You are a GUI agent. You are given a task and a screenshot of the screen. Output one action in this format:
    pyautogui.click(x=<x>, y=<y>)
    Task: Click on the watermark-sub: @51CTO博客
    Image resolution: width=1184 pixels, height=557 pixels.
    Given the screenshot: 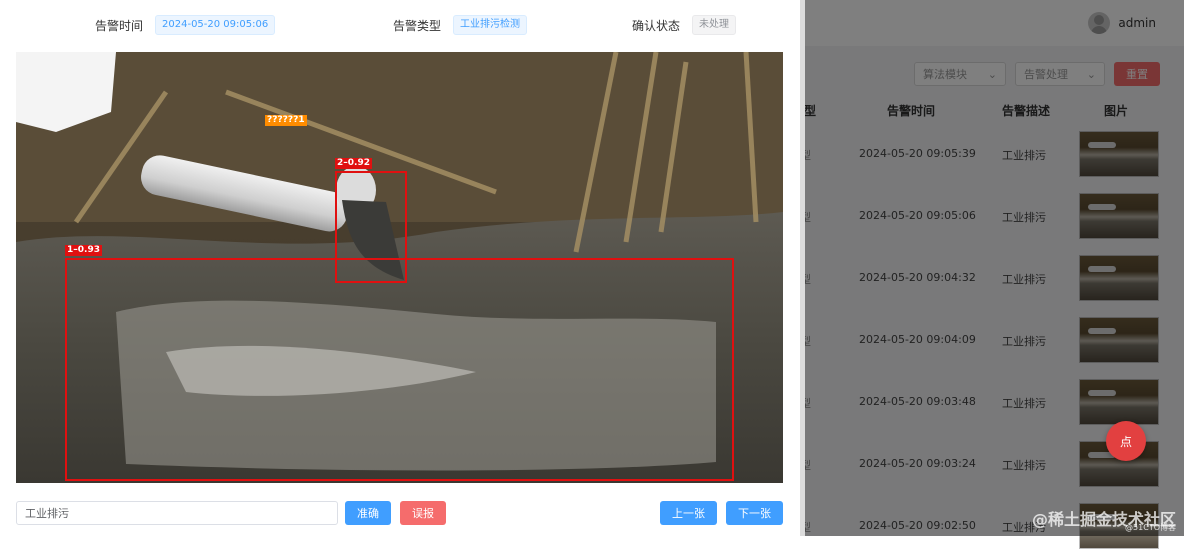 What is the action you would take?
    pyautogui.click(x=1150, y=527)
    